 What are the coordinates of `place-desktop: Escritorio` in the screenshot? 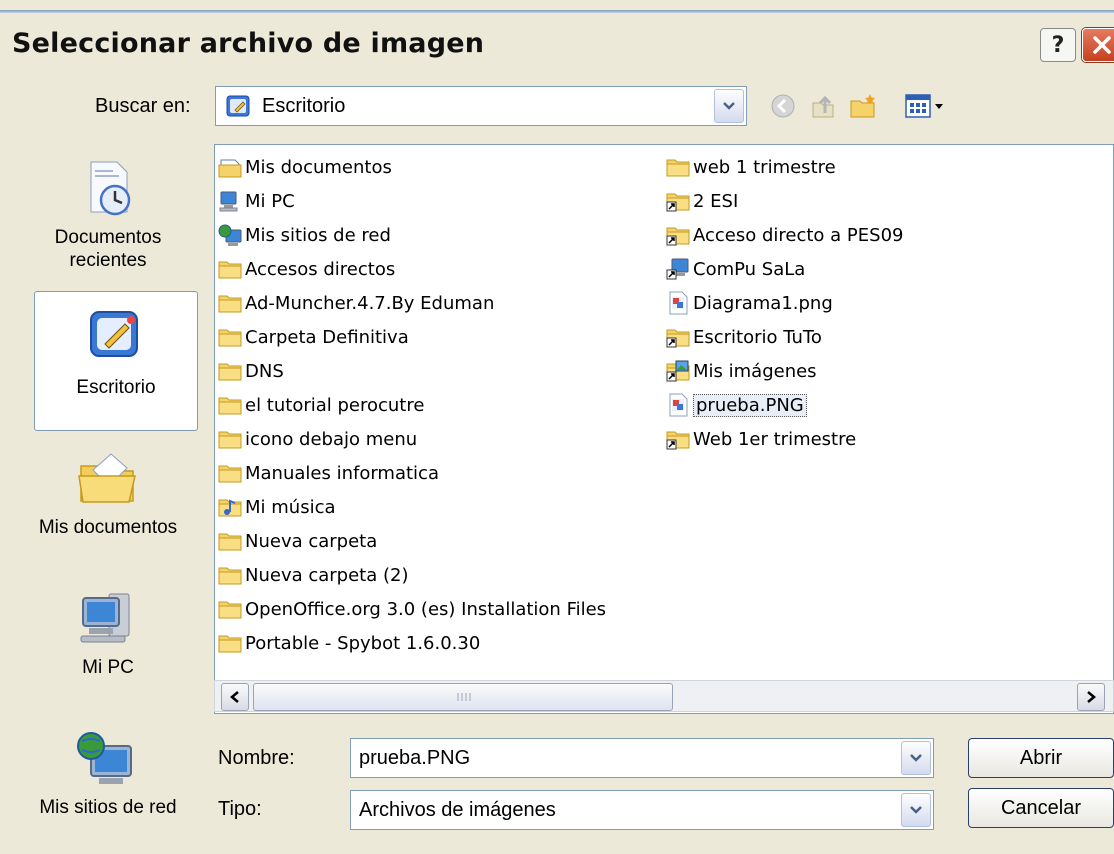 It's located at (116, 361).